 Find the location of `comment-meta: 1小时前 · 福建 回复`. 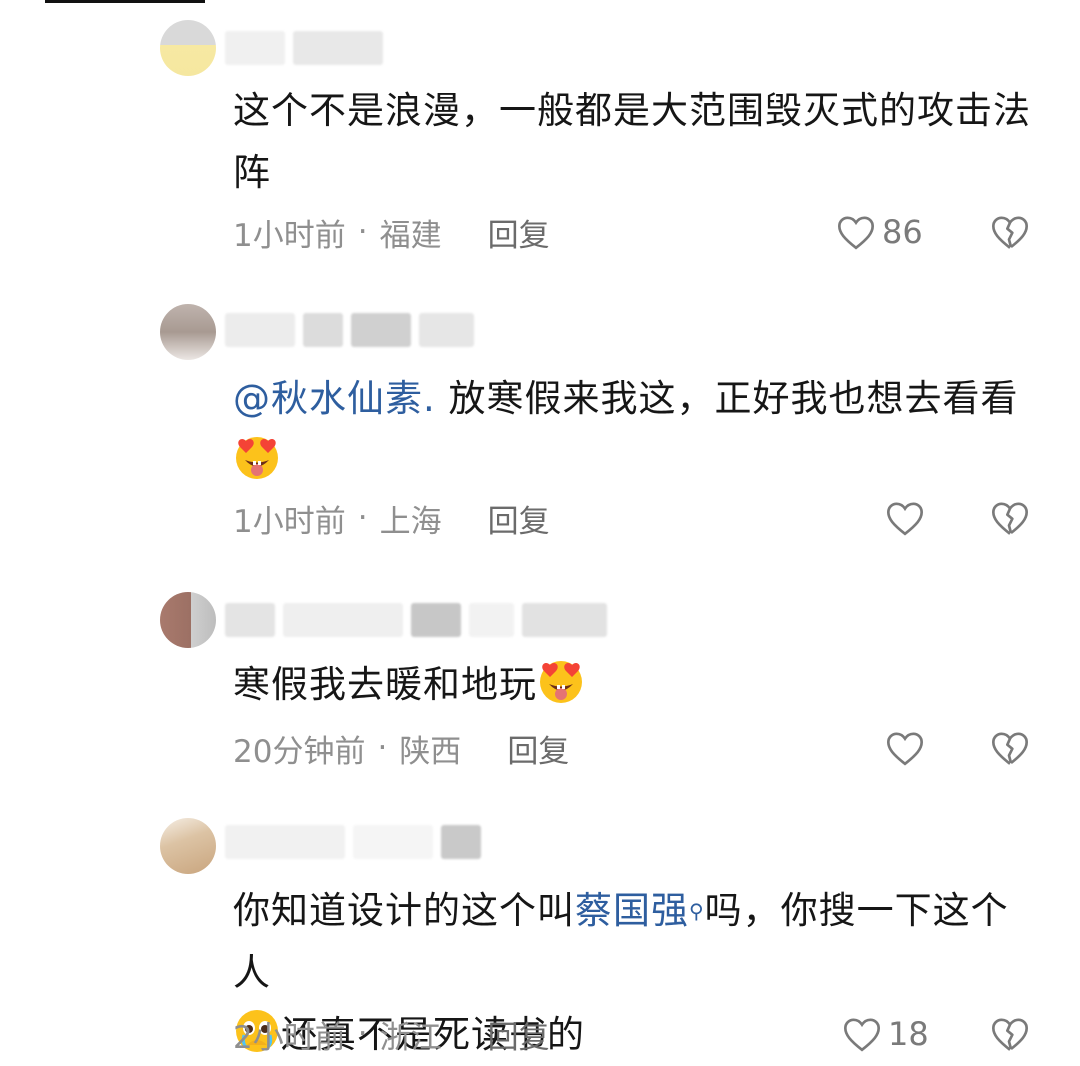

comment-meta: 1小时前 · 福建 回复 is located at coordinates (391, 232).